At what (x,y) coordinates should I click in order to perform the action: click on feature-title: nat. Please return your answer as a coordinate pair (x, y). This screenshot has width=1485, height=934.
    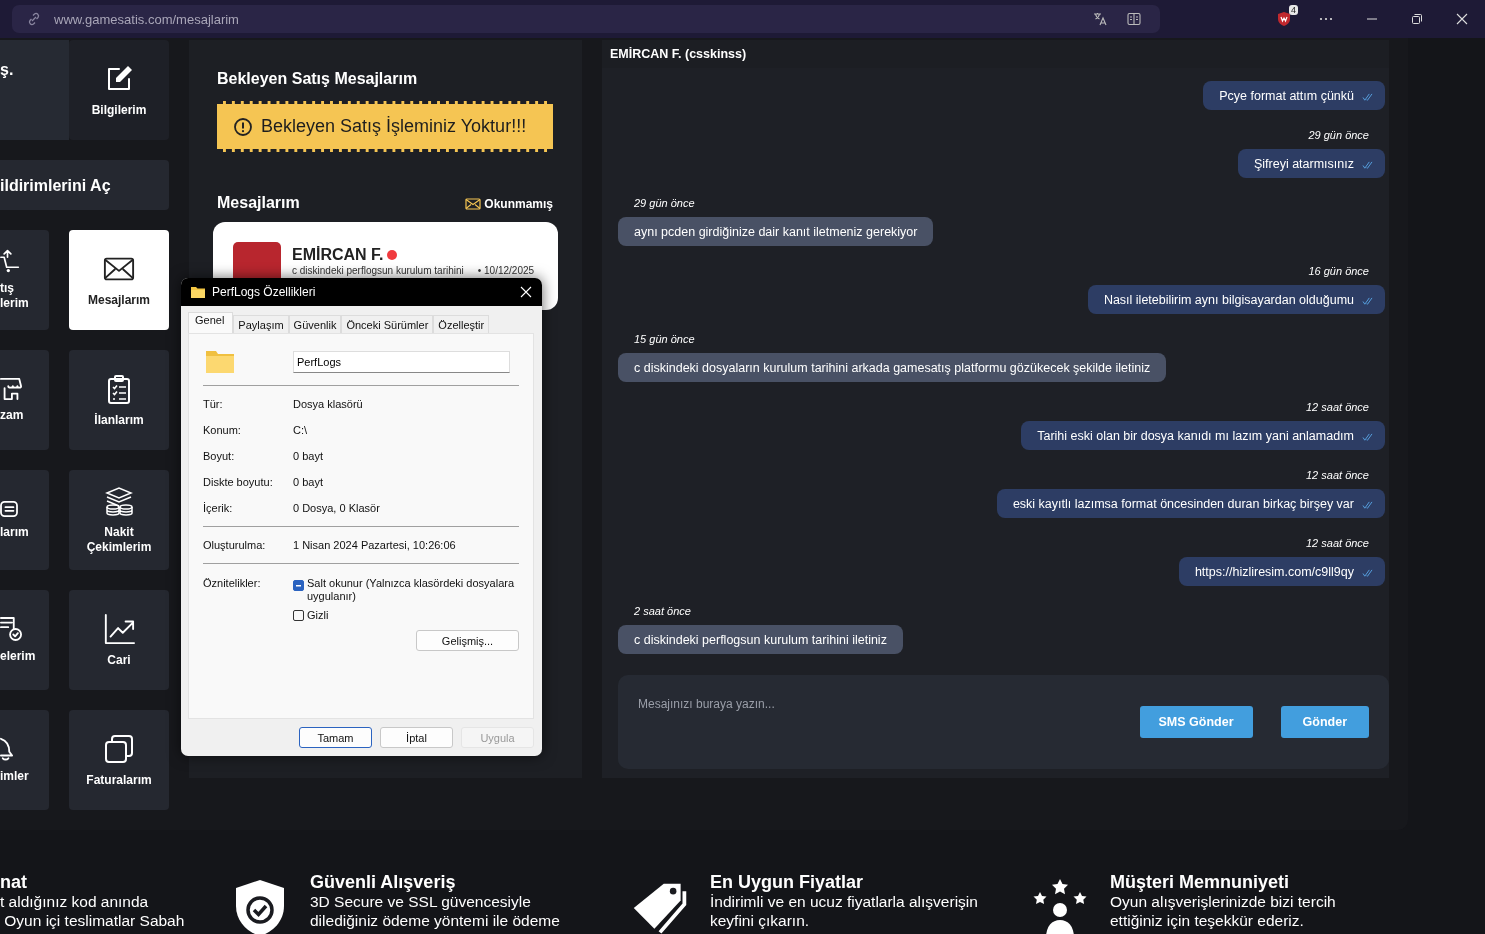
    Looking at the image, I should click on (14, 882).